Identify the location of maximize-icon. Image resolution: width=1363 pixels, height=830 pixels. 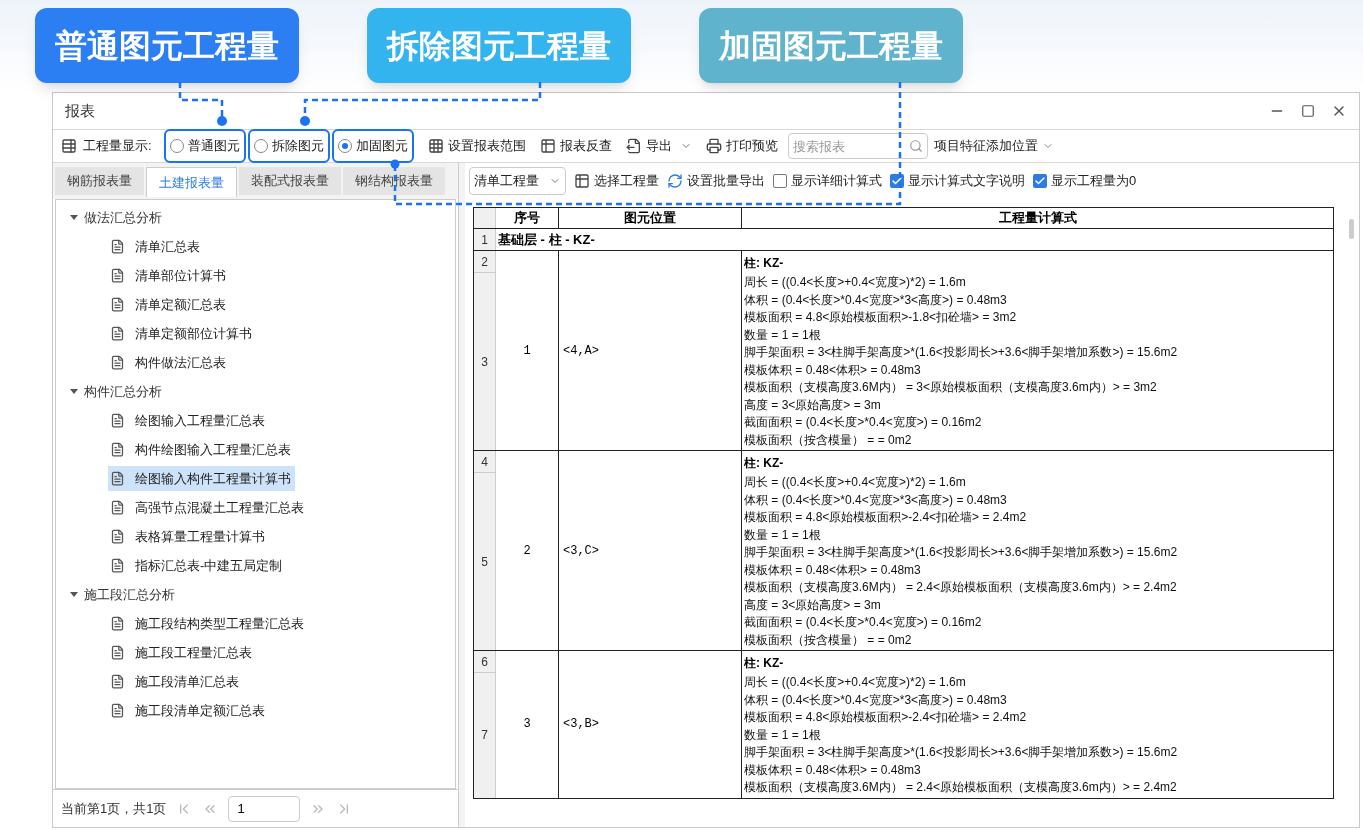
(1308, 111).